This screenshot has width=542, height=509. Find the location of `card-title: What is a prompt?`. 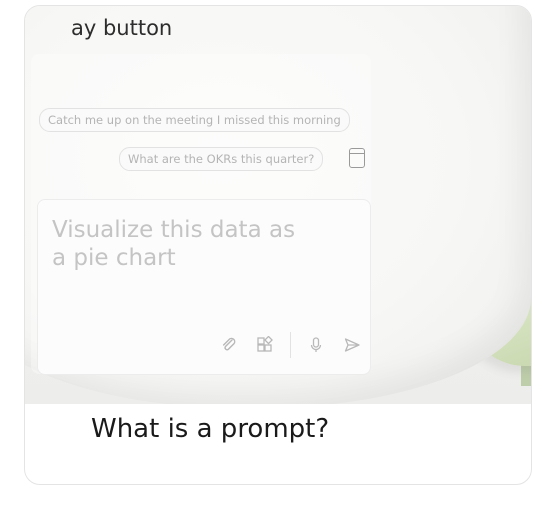

card-title: What is a prompt? is located at coordinates (210, 429).